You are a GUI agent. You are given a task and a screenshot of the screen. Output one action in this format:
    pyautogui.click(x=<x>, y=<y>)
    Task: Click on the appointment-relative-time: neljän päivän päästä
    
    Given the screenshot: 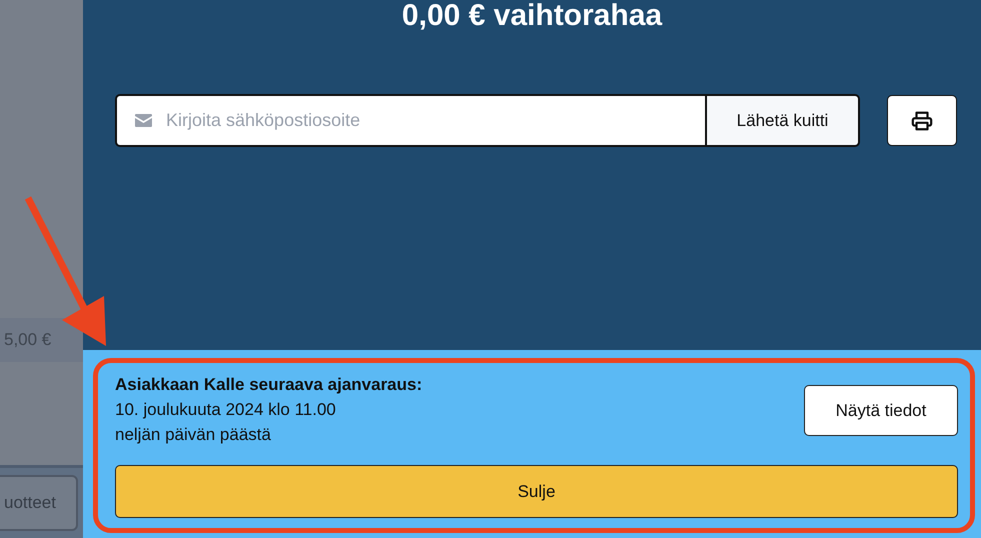 What is the action you would take?
    pyautogui.click(x=193, y=435)
    